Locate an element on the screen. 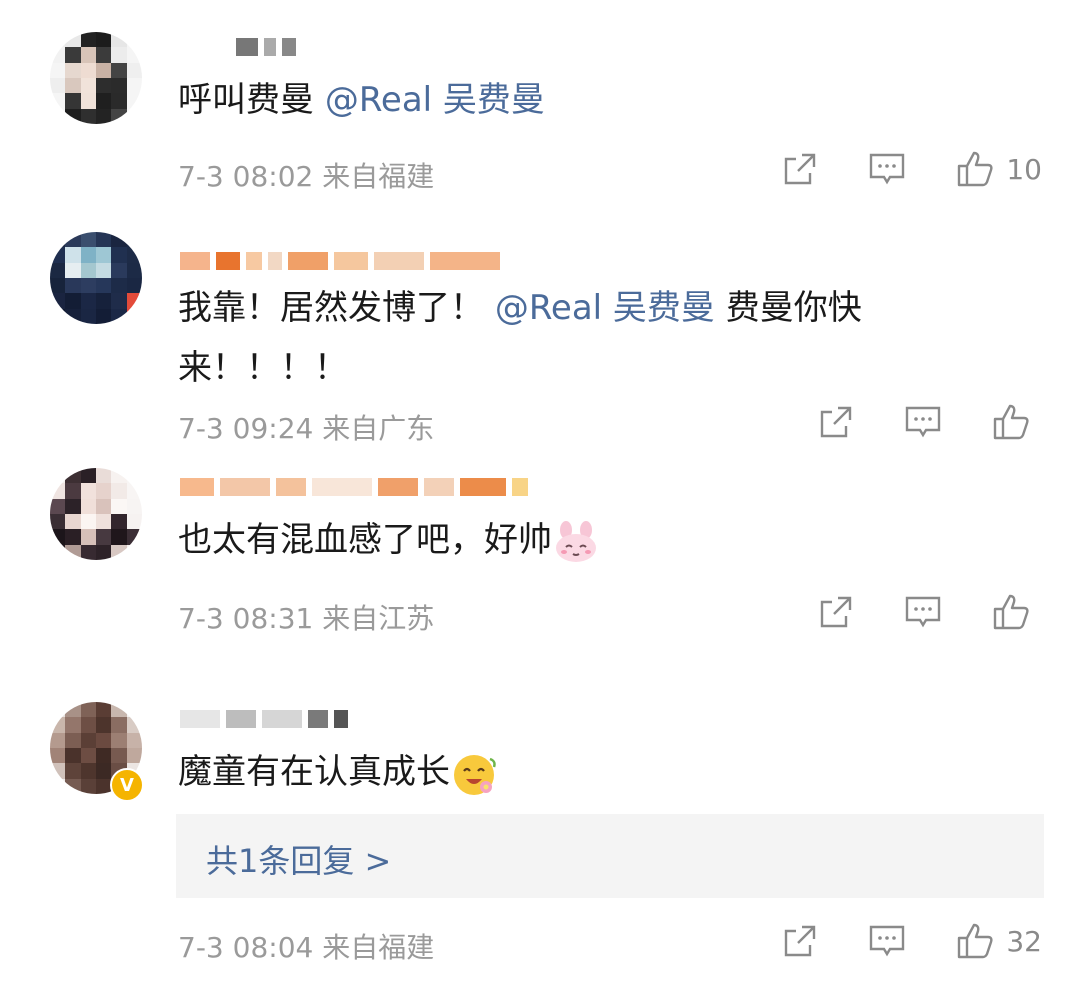 The image size is (1080, 981). comment-actions: 10 is located at coordinates (887, 169).